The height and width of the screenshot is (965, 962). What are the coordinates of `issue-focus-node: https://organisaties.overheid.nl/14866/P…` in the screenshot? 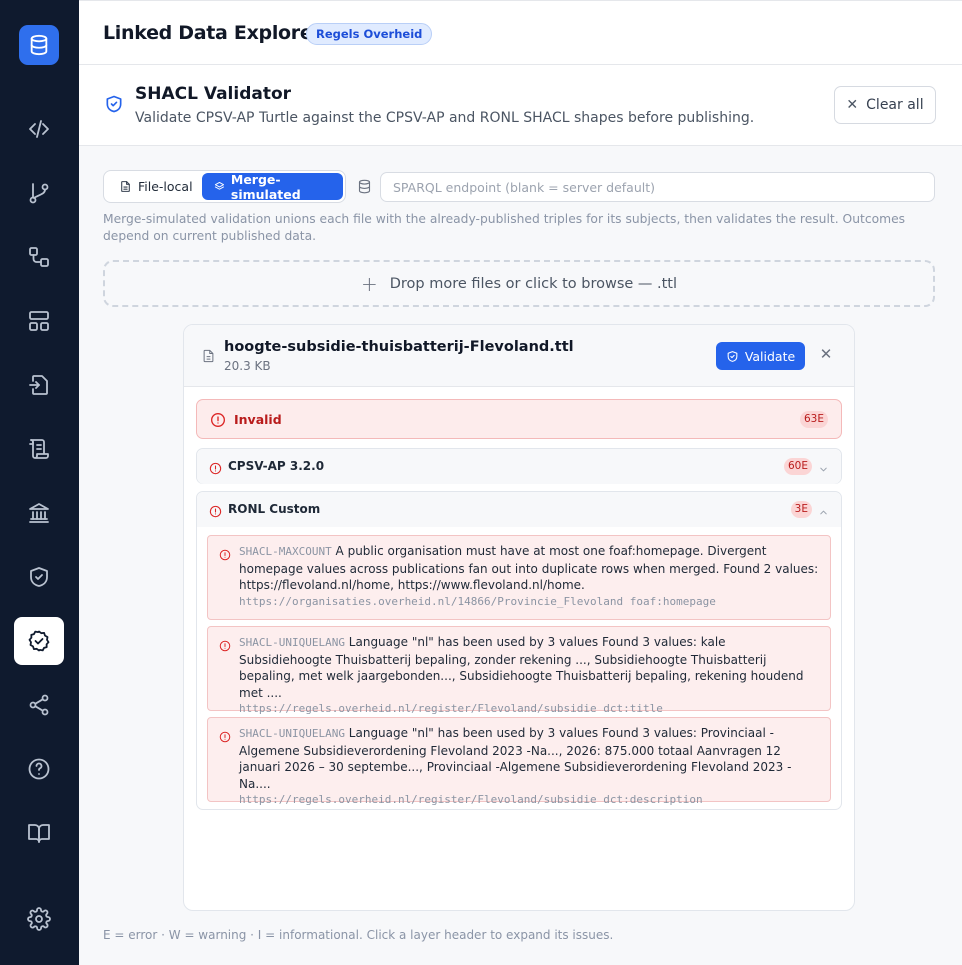 It's located at (477, 601).